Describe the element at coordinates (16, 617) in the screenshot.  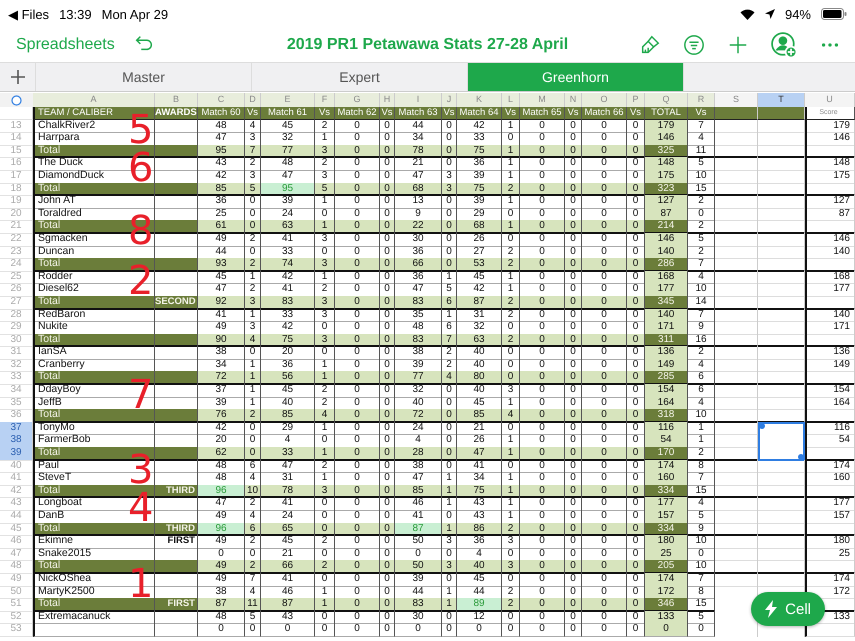
I see `row-number: 52` at that location.